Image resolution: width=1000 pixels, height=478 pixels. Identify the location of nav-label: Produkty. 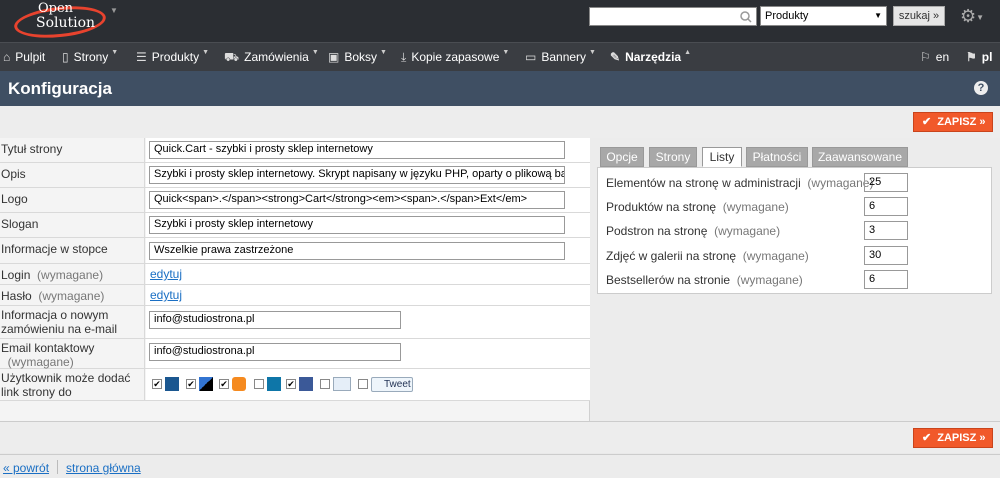
(175, 57).